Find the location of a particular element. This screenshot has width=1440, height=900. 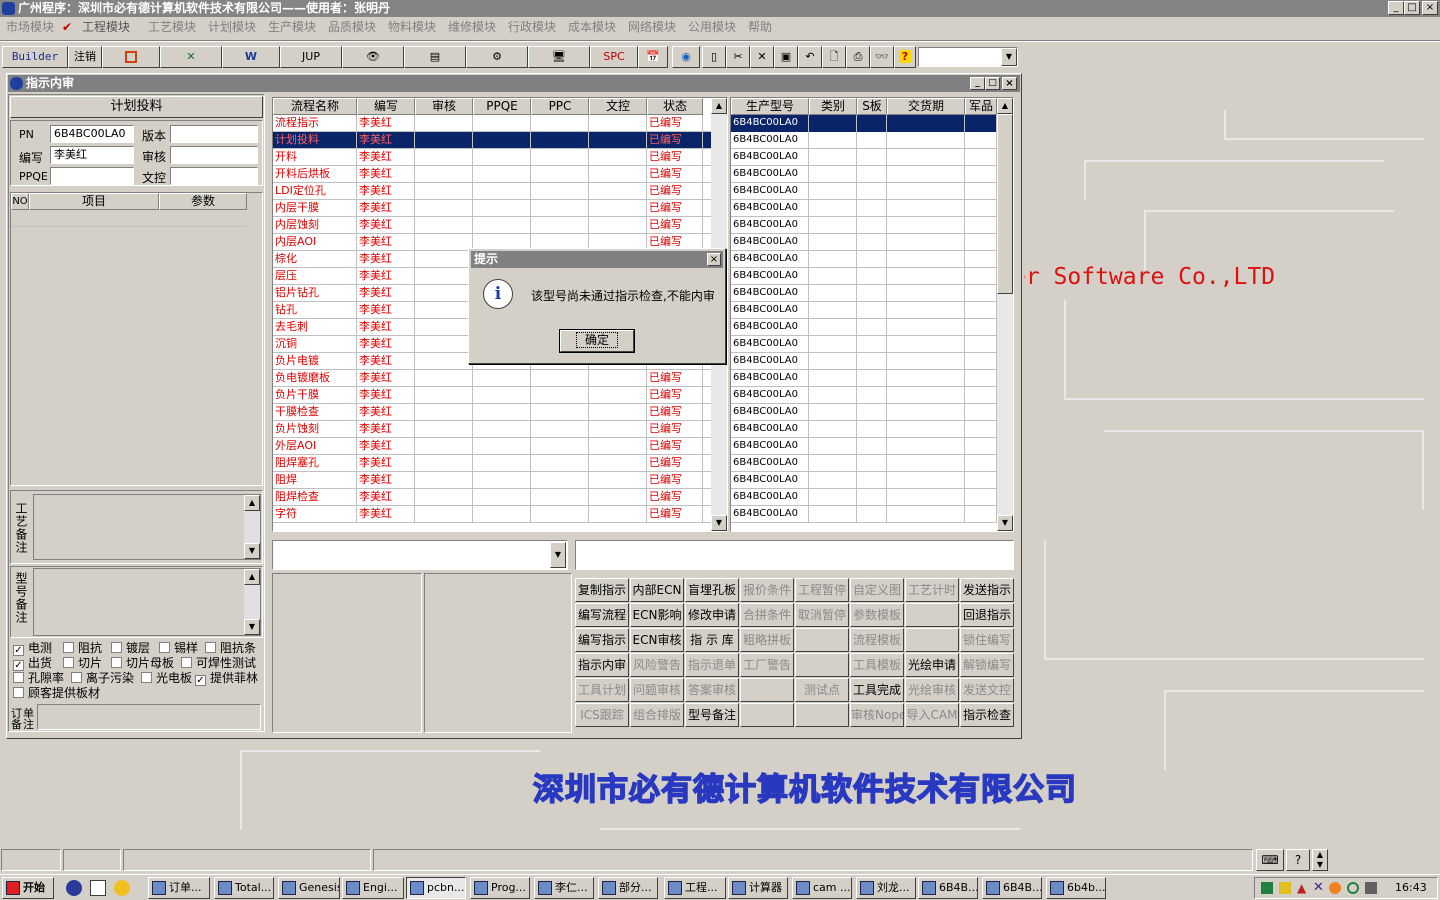

action-button: ICS跟踪 is located at coordinates (602, 715).